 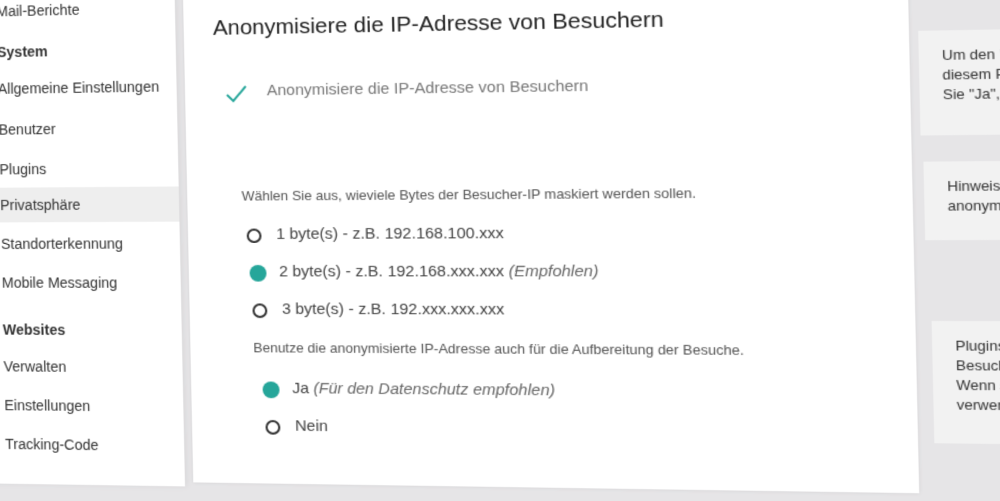 I want to click on radio-option-nein: Nein, so click(x=296, y=429).